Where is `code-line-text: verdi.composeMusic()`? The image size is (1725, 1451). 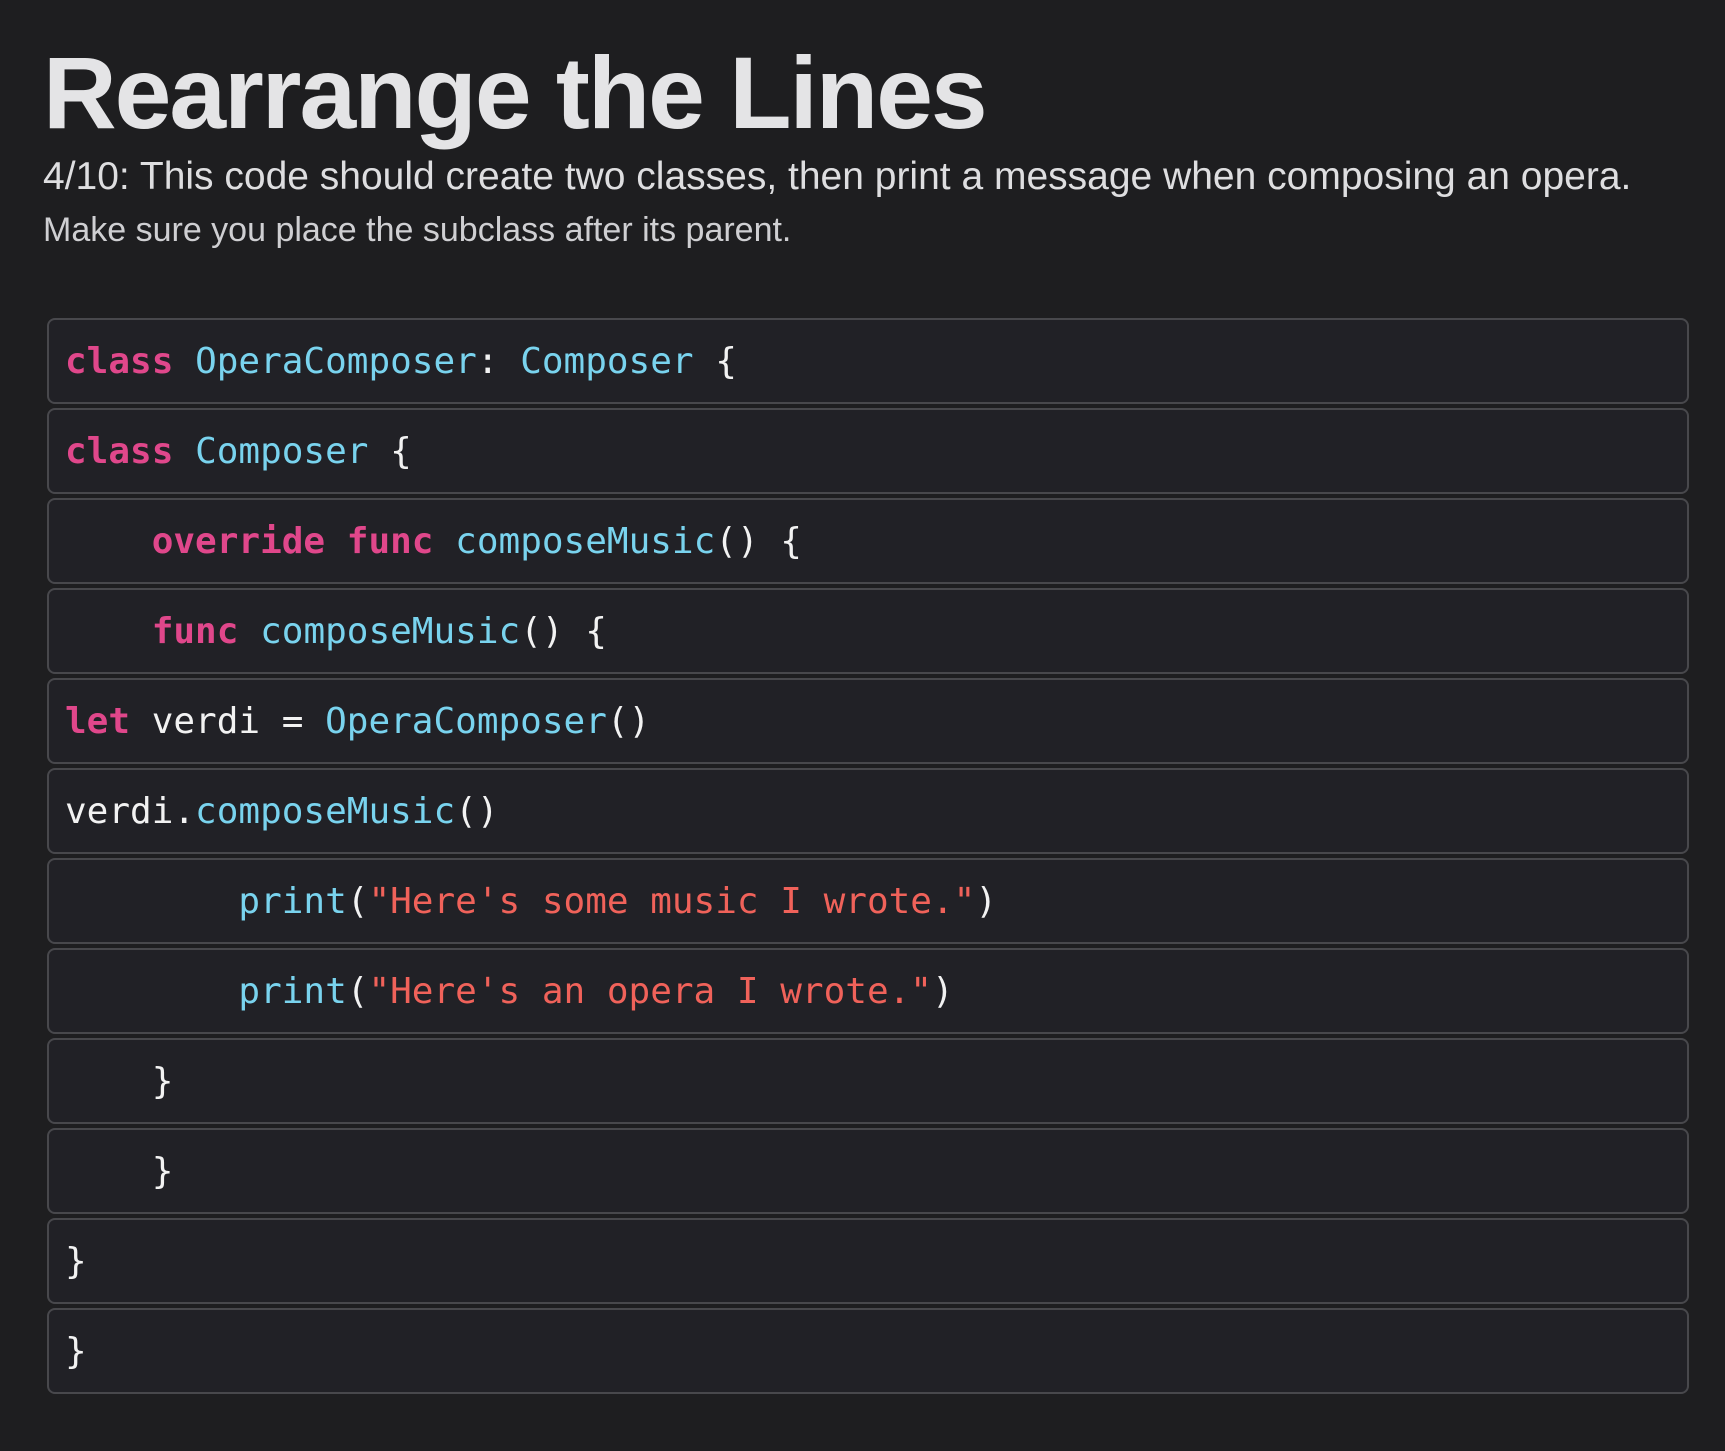 code-line-text: verdi.composeMusic() is located at coordinates (282, 811).